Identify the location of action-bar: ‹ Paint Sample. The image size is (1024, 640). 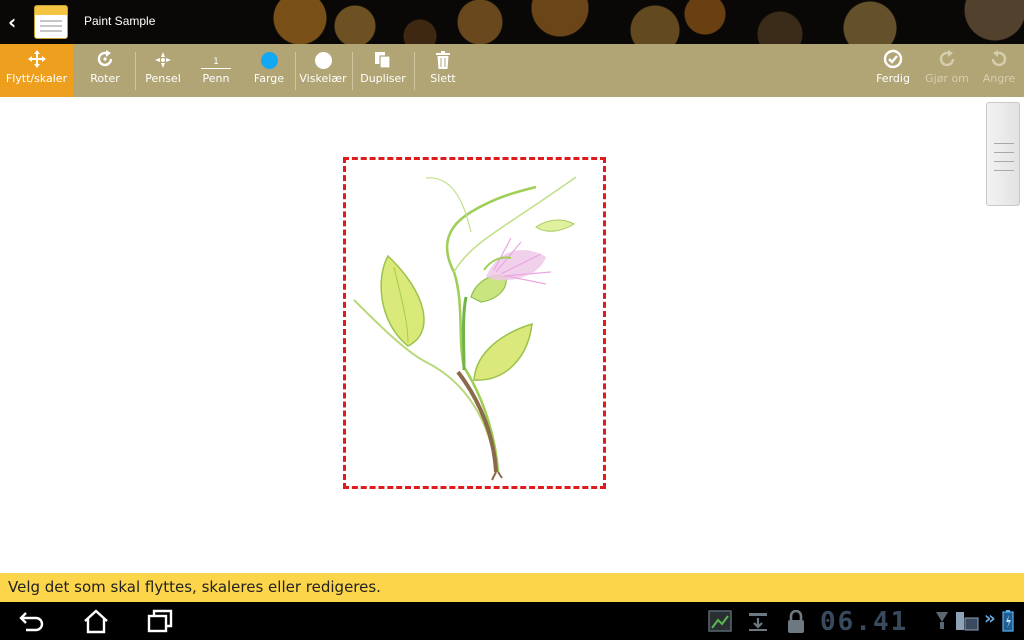
(512, 22).